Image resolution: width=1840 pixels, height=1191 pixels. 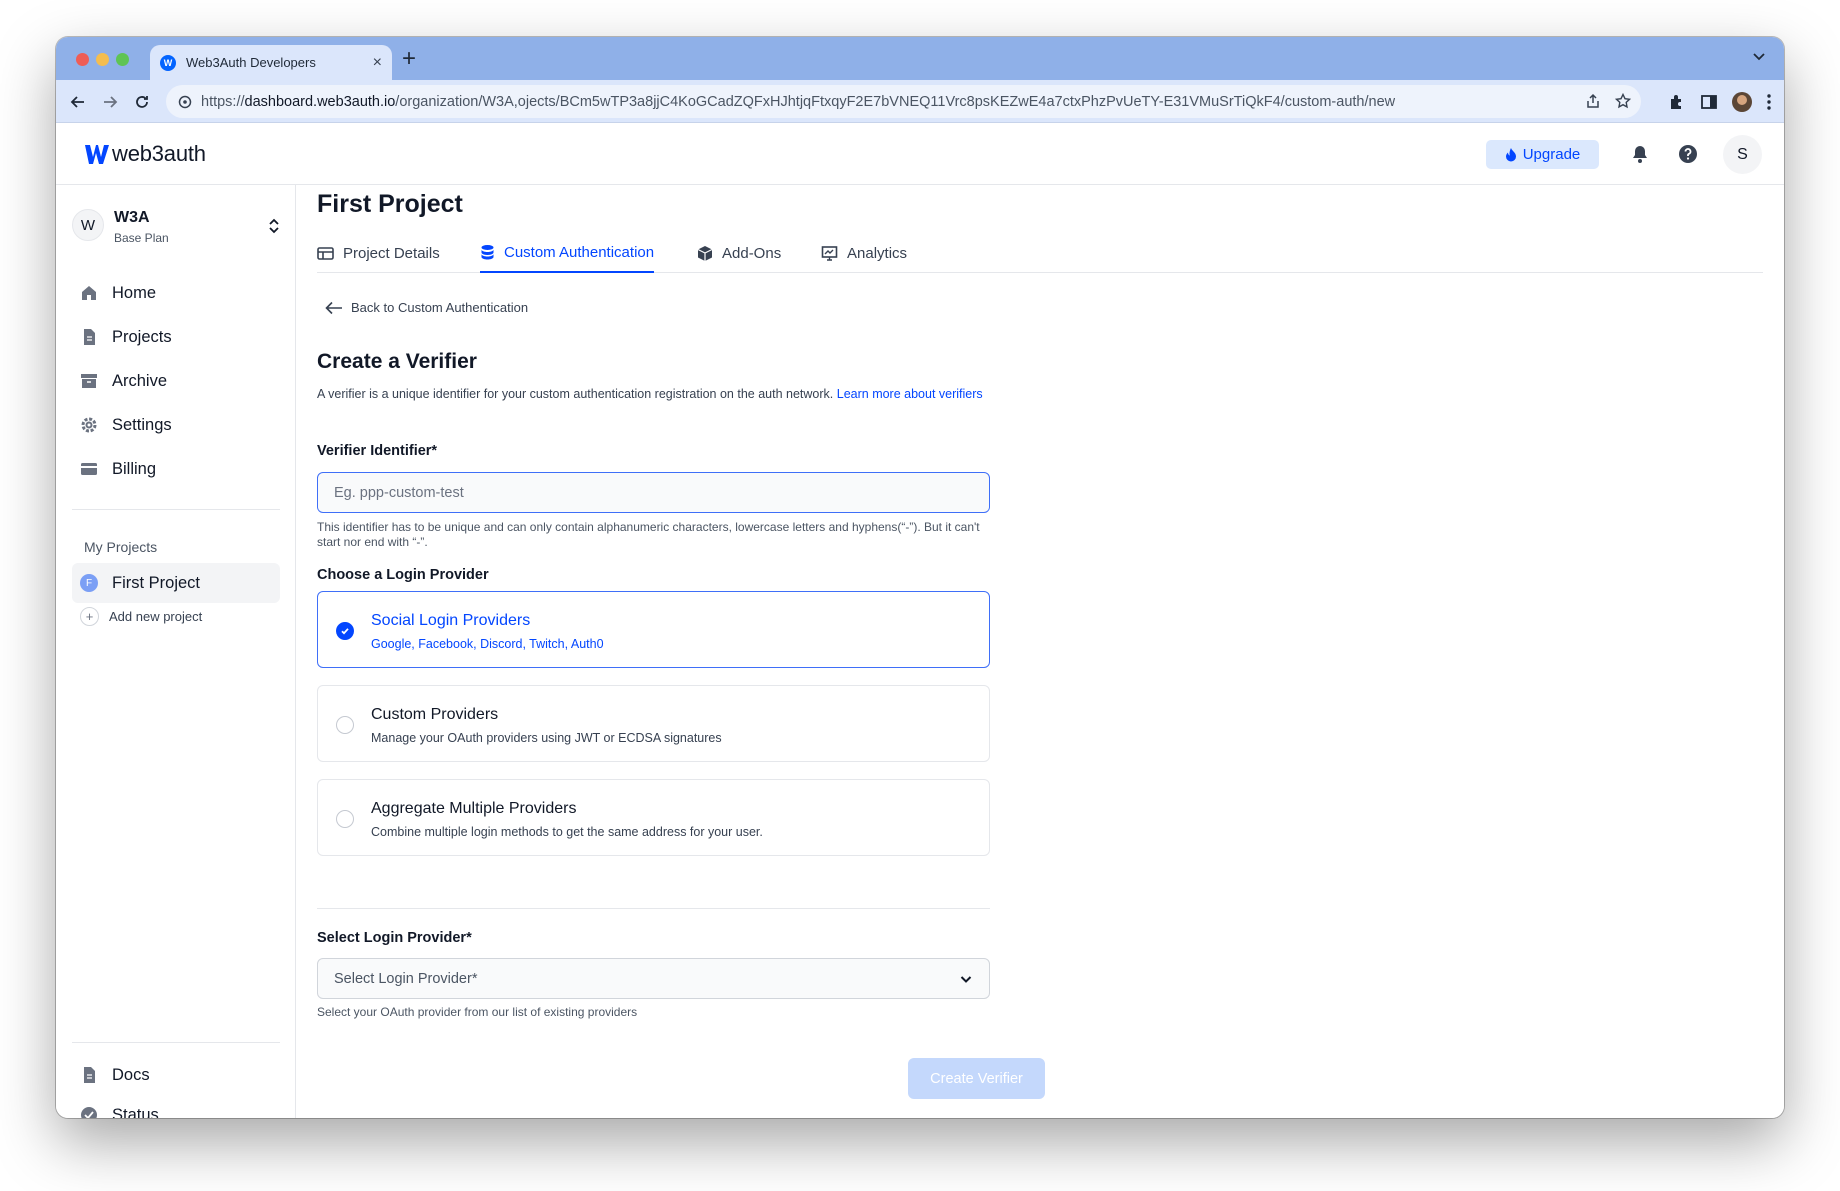 I want to click on chevron-up-down-icon, so click(x=274, y=226).